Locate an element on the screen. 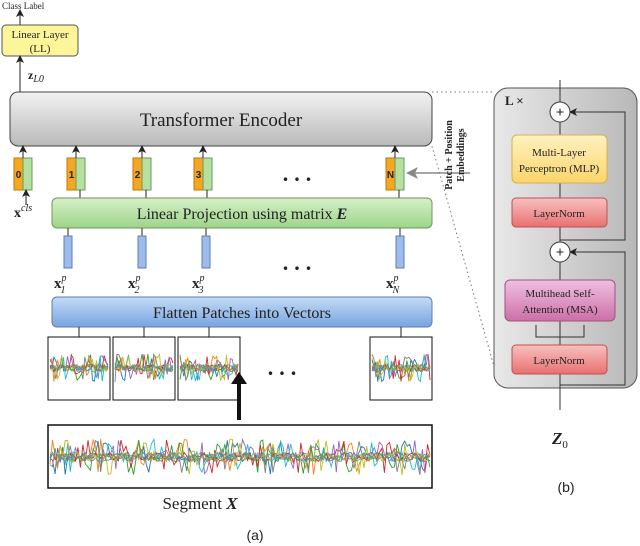 The height and width of the screenshot is (546, 640). patch-vector-1: xp 2 is located at coordinates (137, 262).